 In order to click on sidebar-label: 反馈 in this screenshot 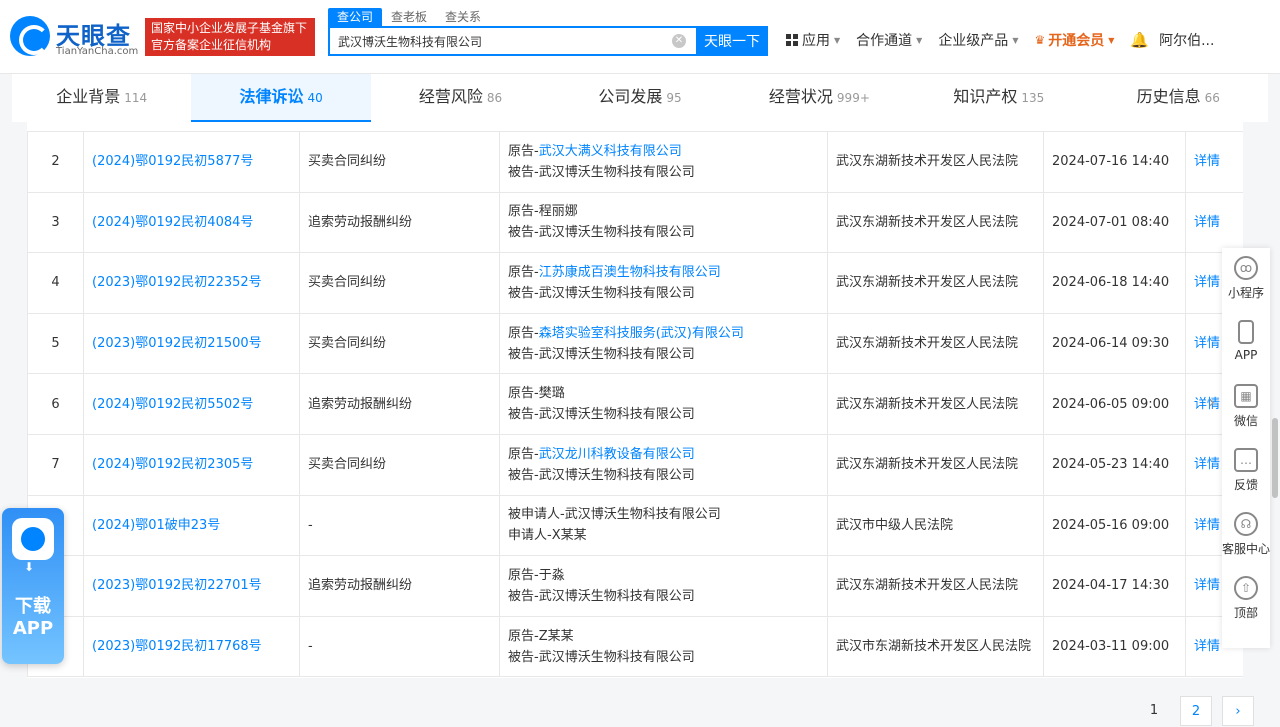, I will do `click(1245, 485)`.